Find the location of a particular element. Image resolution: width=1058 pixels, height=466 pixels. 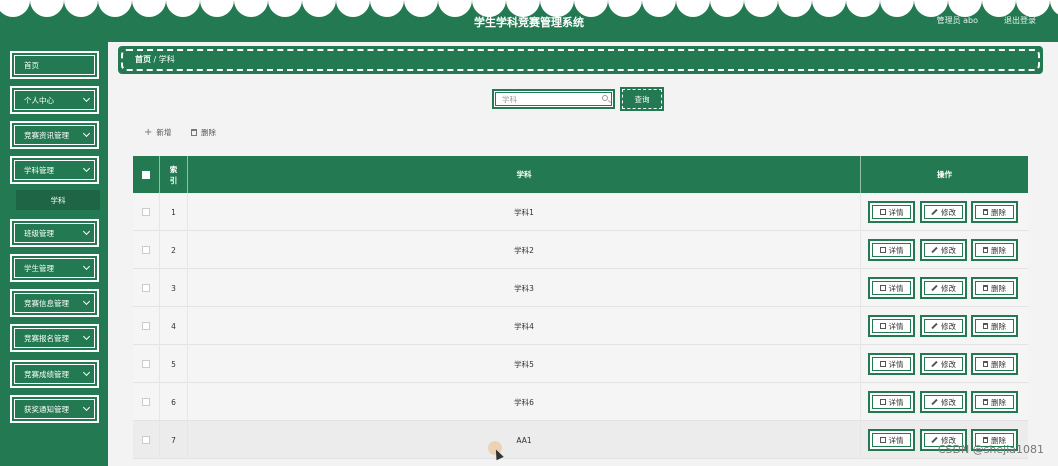

search-button: 查询 is located at coordinates (642, 99).